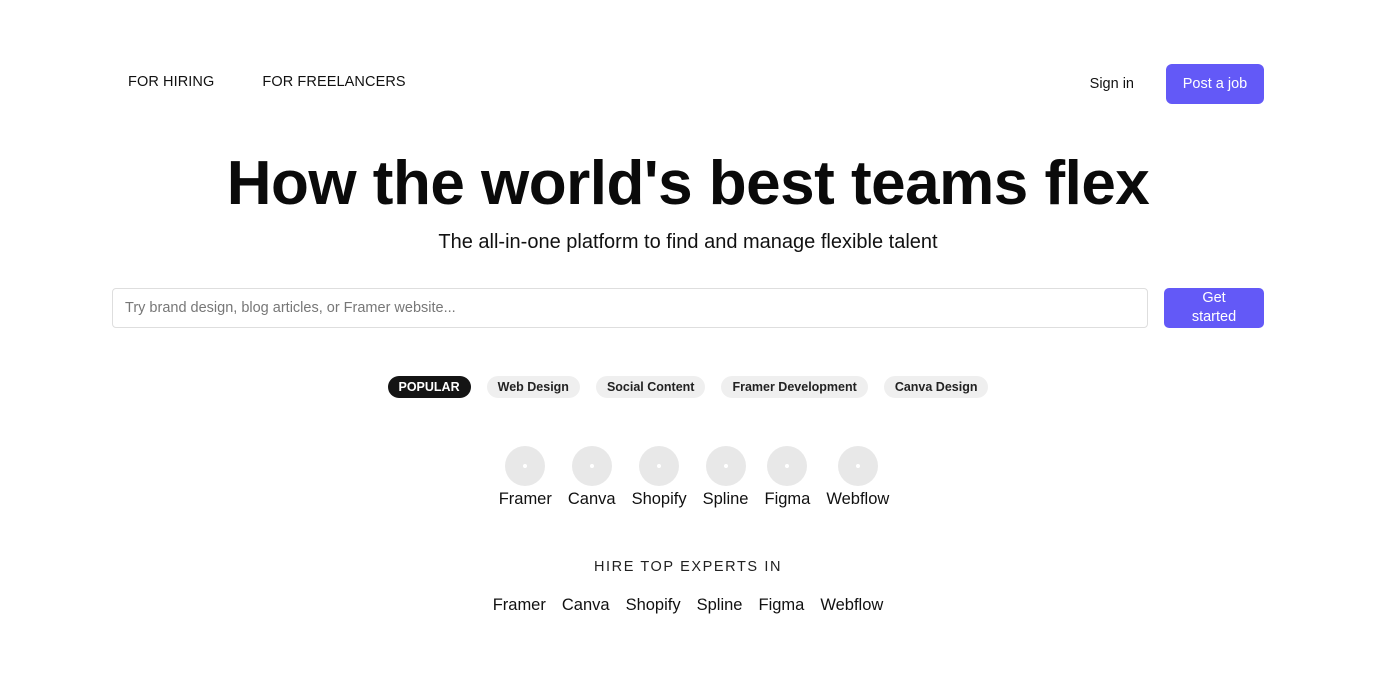 The image size is (1376, 682). I want to click on tool-framer: Framer, so click(525, 477).